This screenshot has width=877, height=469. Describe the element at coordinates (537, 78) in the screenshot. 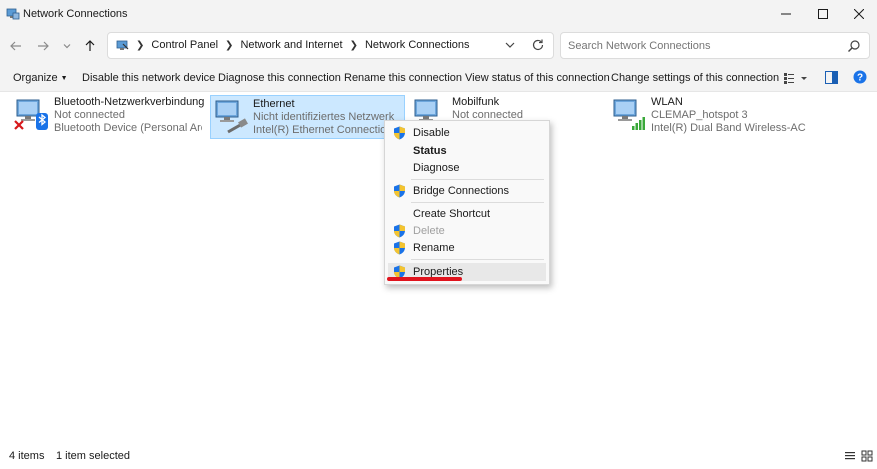

I see `view-status-button: View status of this connection` at that location.